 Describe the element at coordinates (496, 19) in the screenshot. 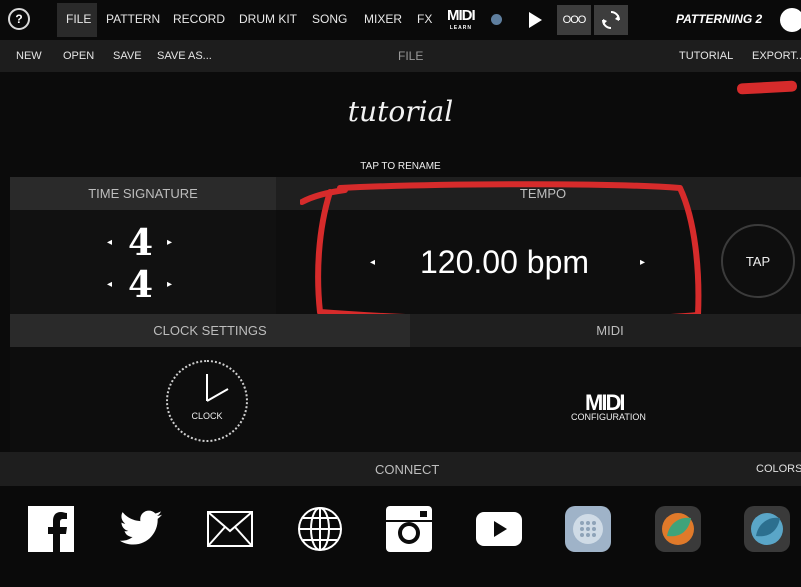

I see `record-indicator-icon` at that location.